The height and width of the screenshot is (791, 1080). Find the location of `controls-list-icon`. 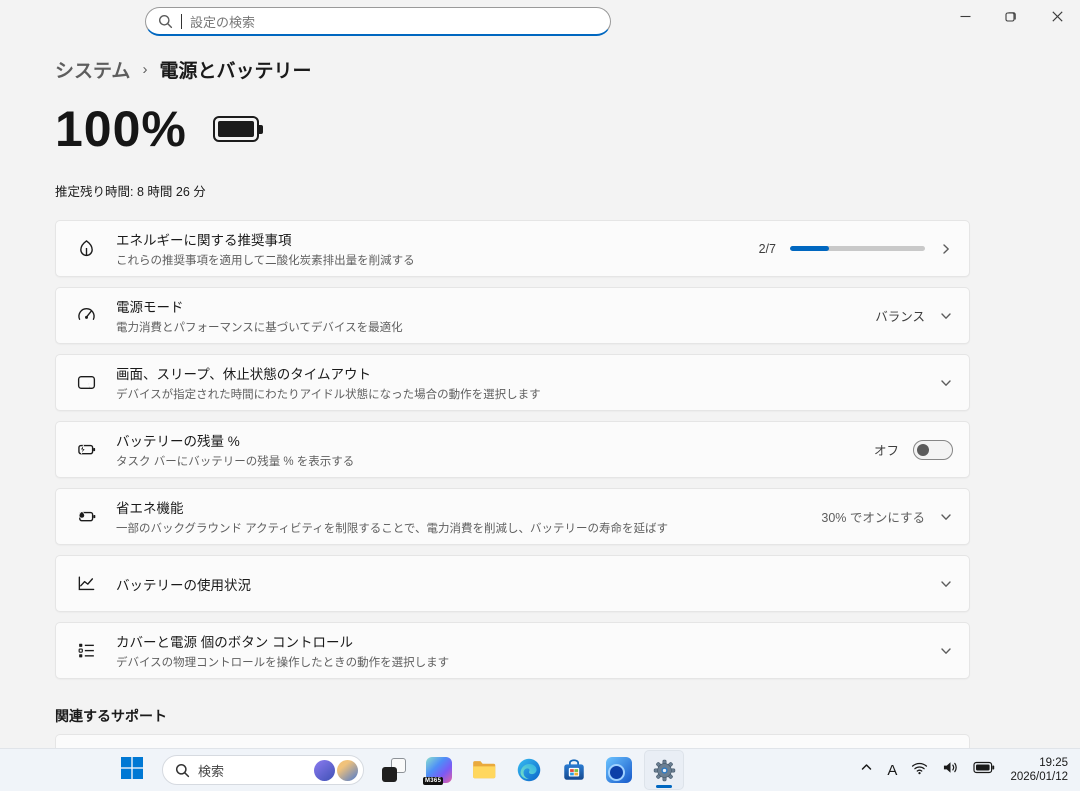

controls-list-icon is located at coordinates (86, 650).